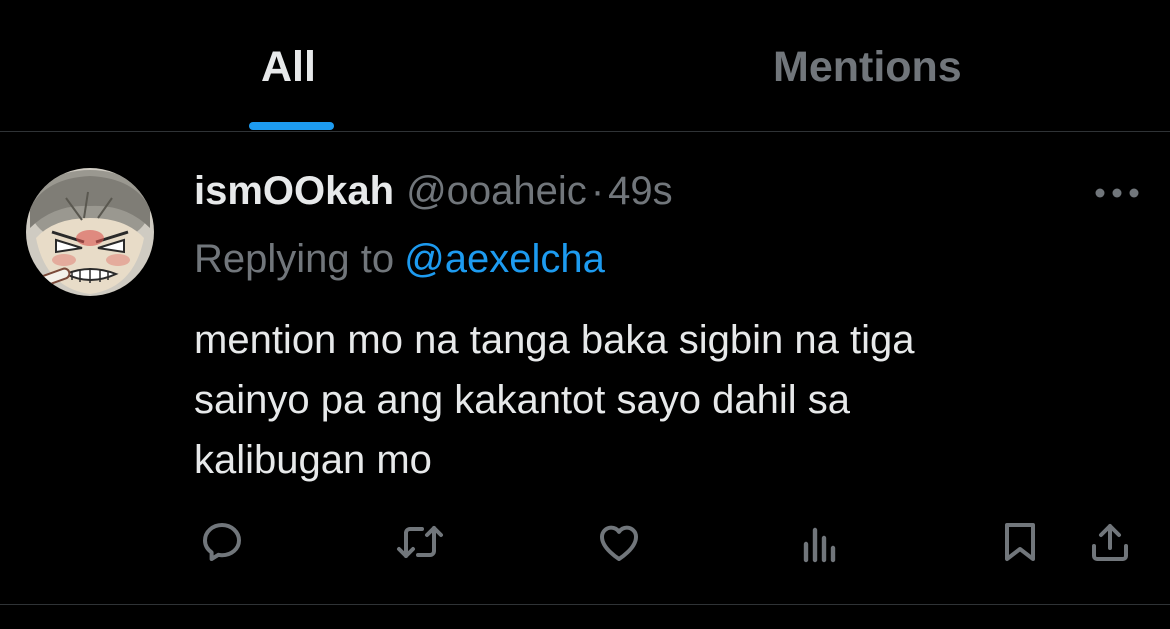 The width and height of the screenshot is (1170, 629). What do you see at coordinates (294, 259) in the screenshot?
I see `replying-to-label: Replying to` at bounding box center [294, 259].